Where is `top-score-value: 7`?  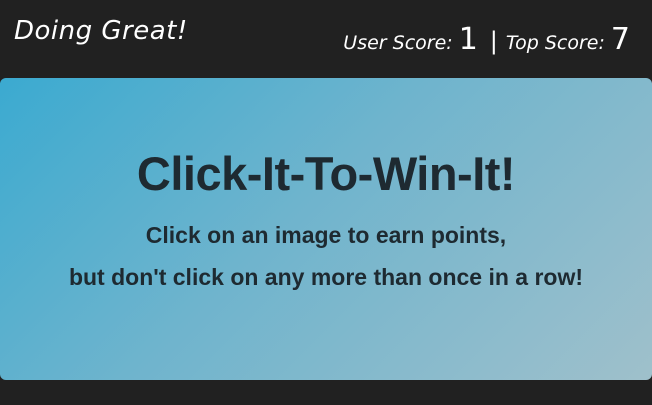
top-score-value: 7 is located at coordinates (620, 39).